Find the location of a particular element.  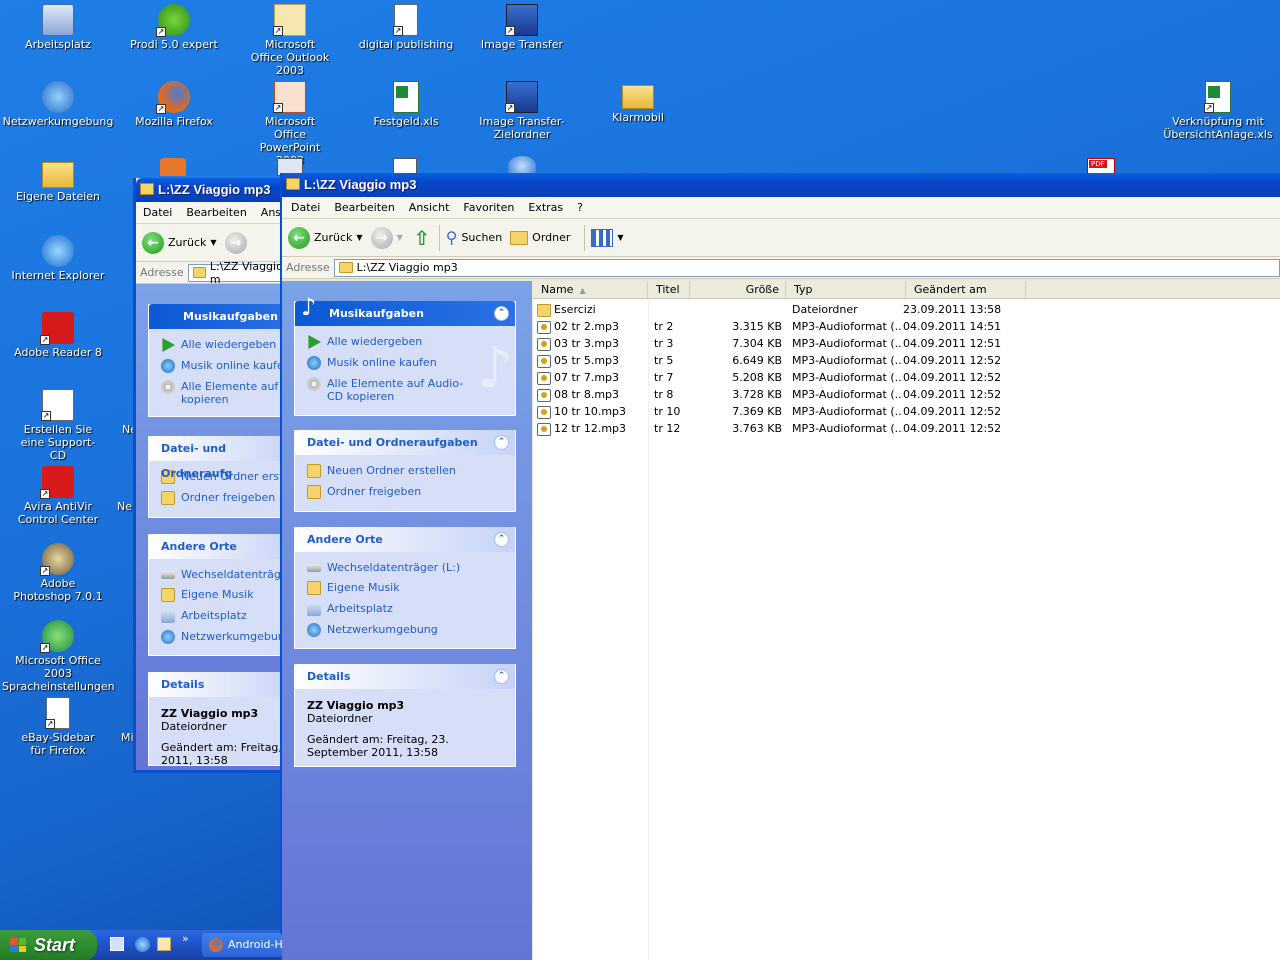

folder-icon is located at coordinates (345, 267).